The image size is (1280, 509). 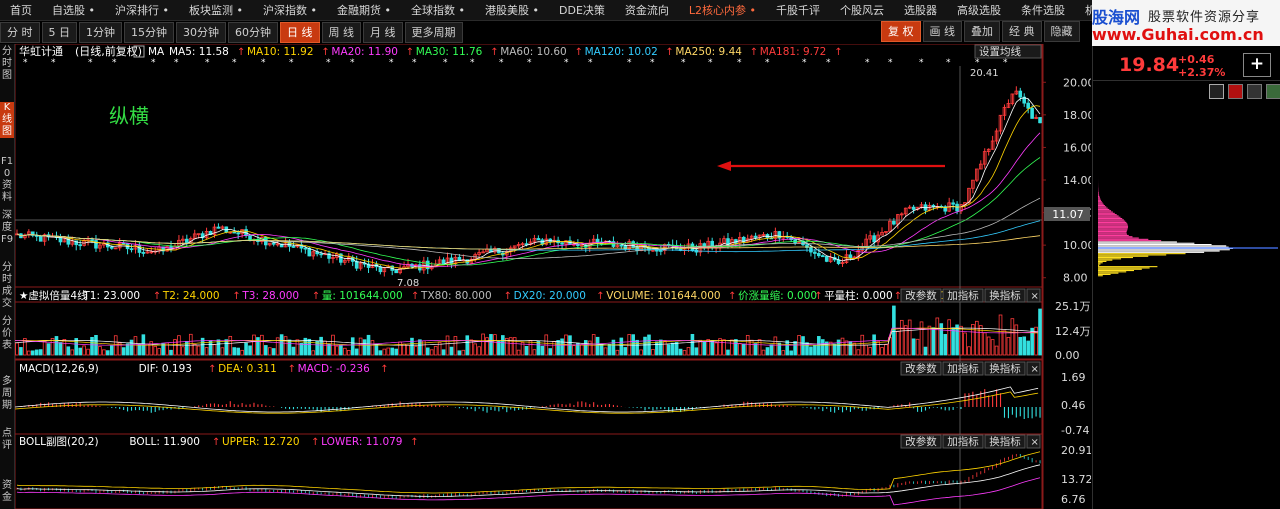 What do you see at coordinates (383, 32) in the screenshot?
I see `period-button-8: 月 线` at bounding box center [383, 32].